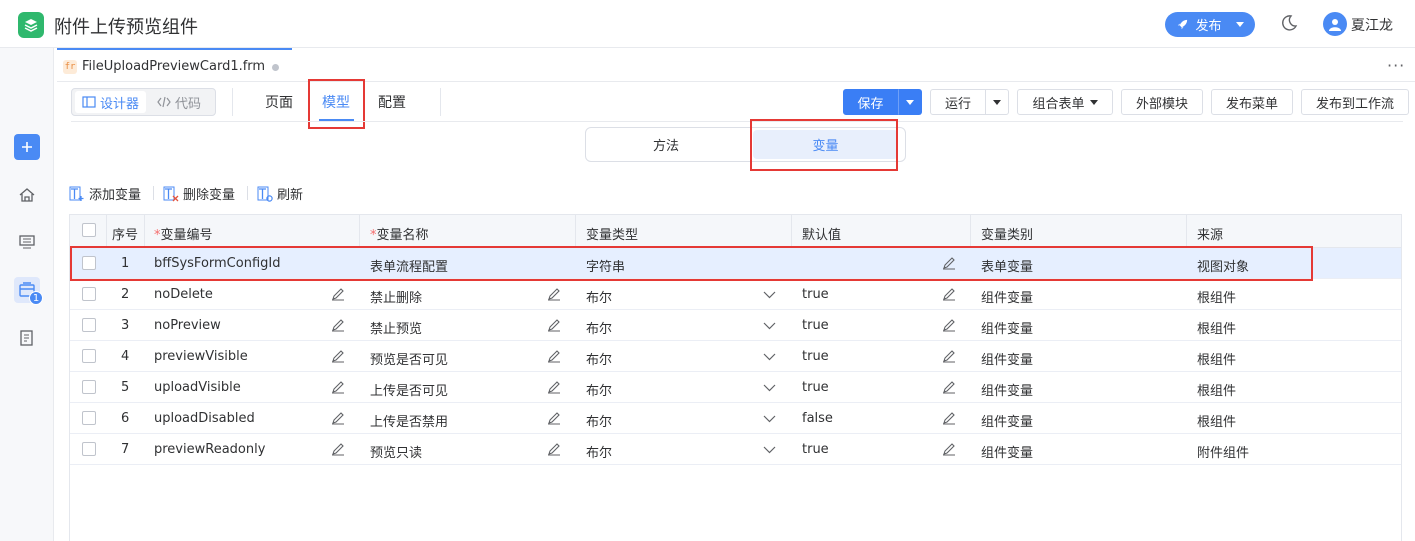 The width and height of the screenshot is (1415, 541). What do you see at coordinates (106, 231) in the screenshot?
I see `divider` at bounding box center [106, 231].